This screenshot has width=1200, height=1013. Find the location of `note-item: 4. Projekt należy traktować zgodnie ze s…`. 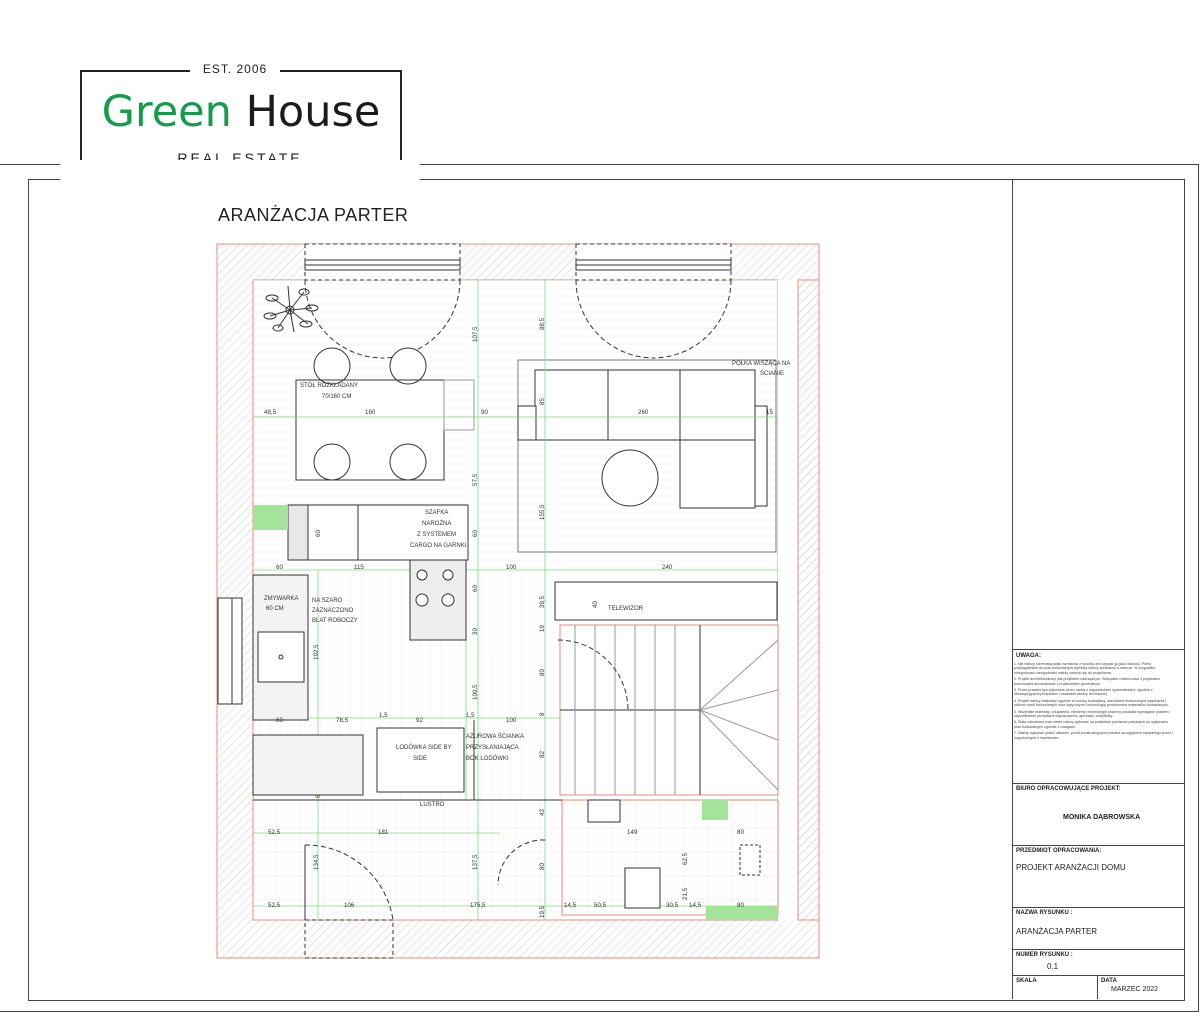

note-item: 4. Projekt należy traktować zgodnie ze s… is located at coordinates (1091, 703).